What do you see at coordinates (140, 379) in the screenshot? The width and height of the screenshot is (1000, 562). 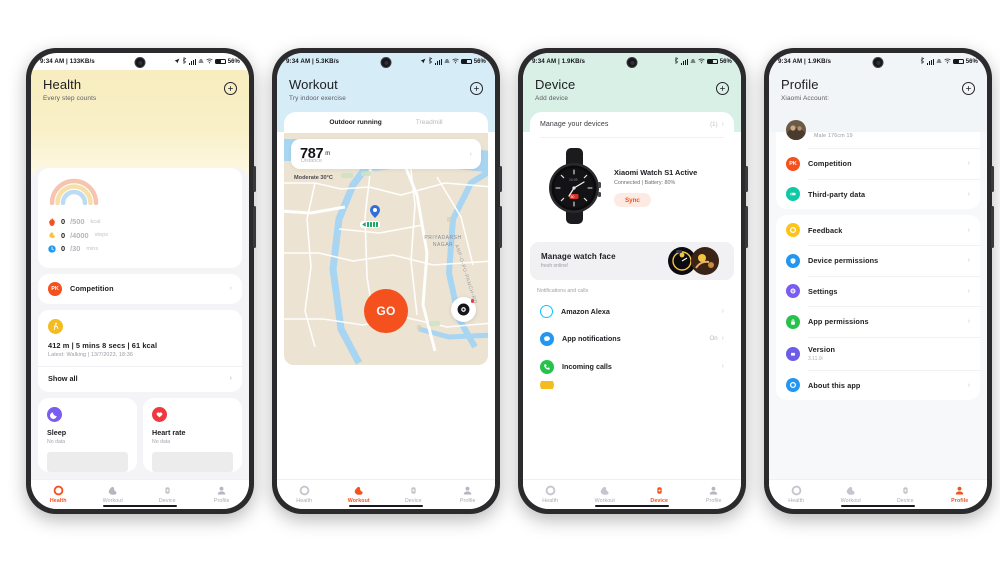 I see `show-all-button: Show all ›` at bounding box center [140, 379].